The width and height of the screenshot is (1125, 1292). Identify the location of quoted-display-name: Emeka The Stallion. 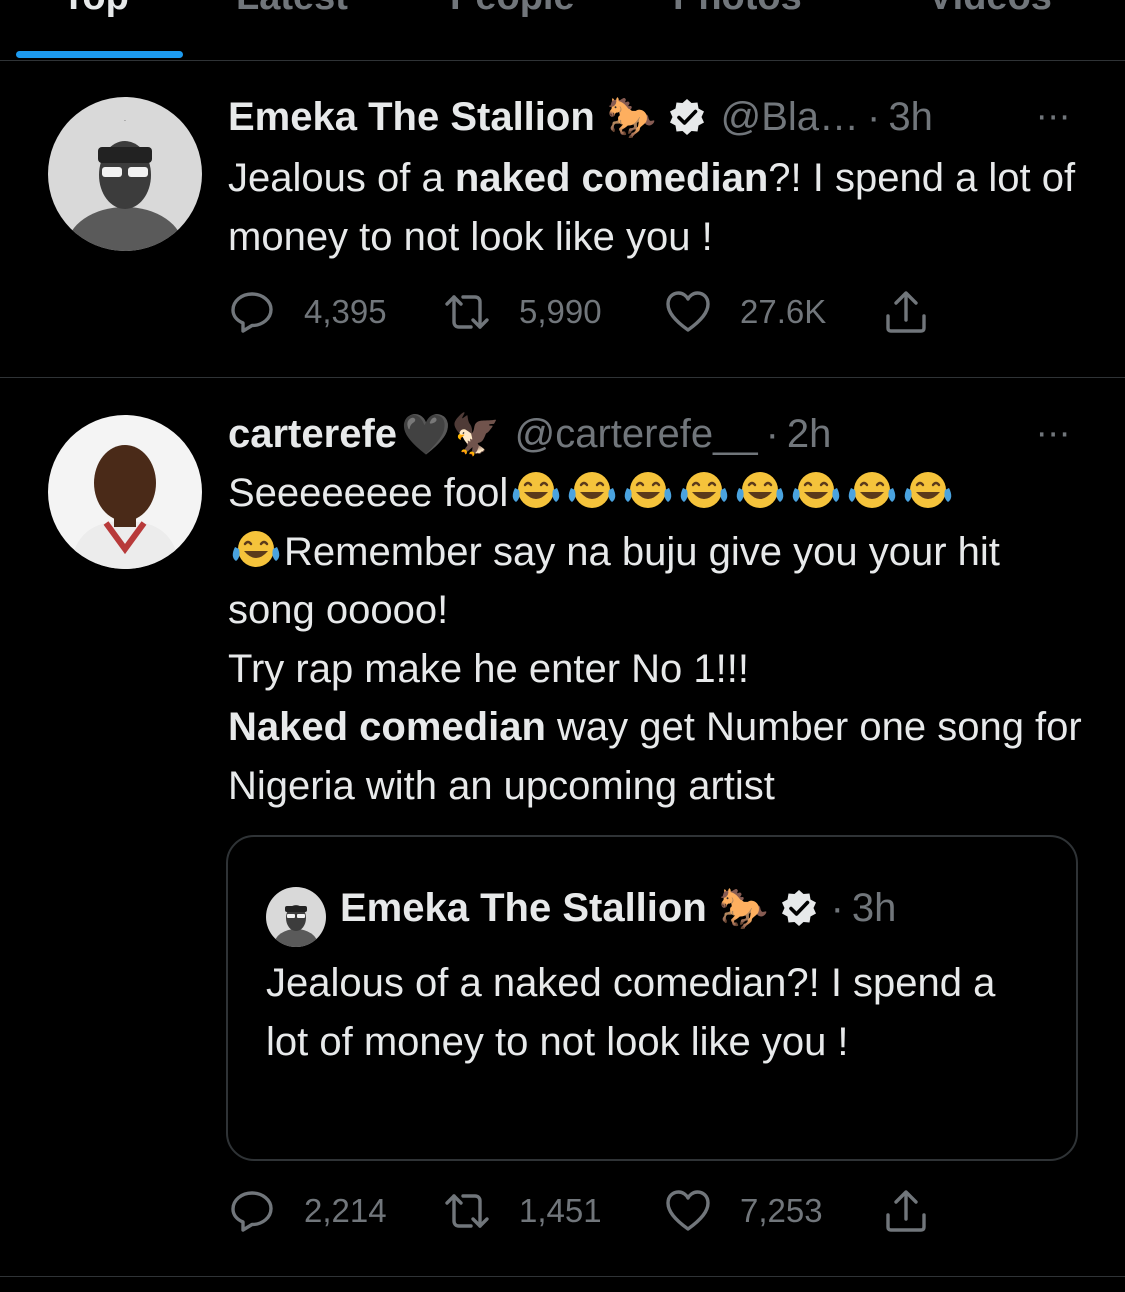
(523, 907).